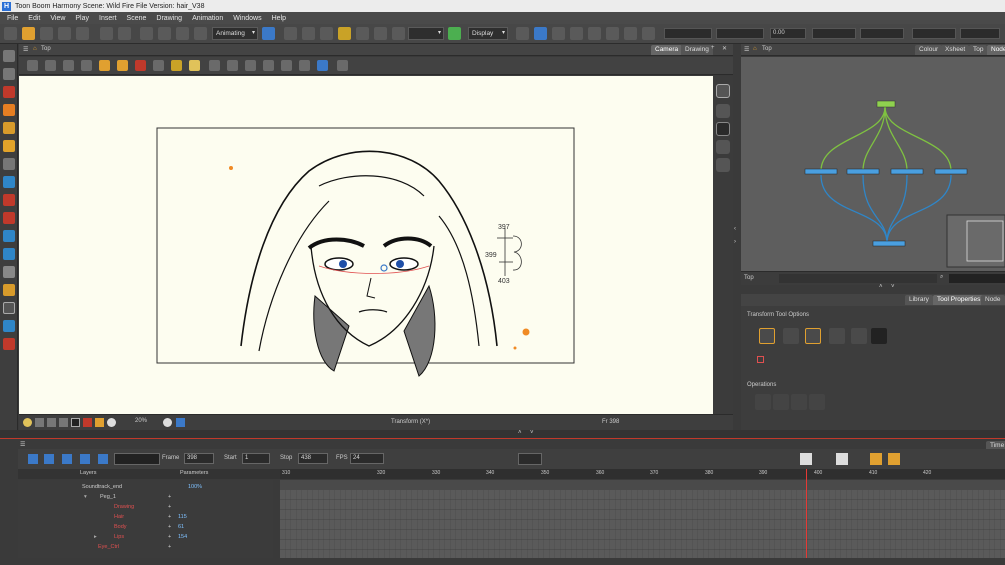  What do you see at coordinates (290, 33) in the screenshot?
I see `deform-icon` at bounding box center [290, 33].